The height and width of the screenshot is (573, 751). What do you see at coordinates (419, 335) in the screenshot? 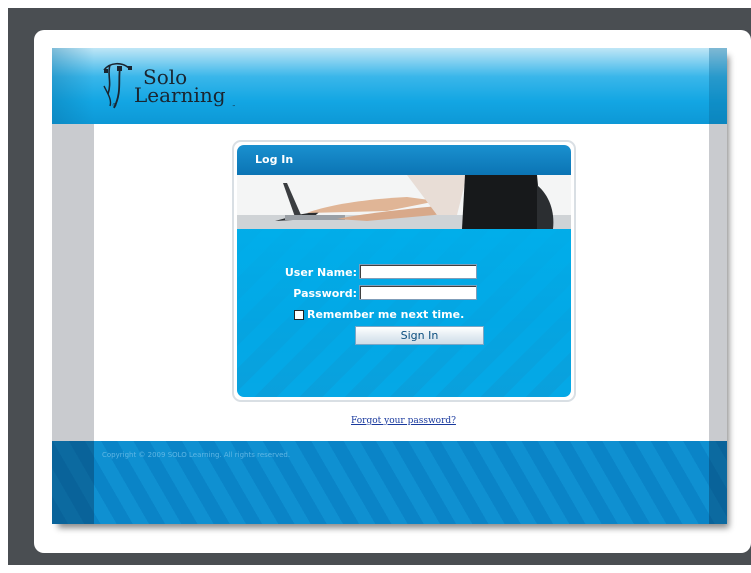
I see `sign-in-button: Sign In` at bounding box center [419, 335].